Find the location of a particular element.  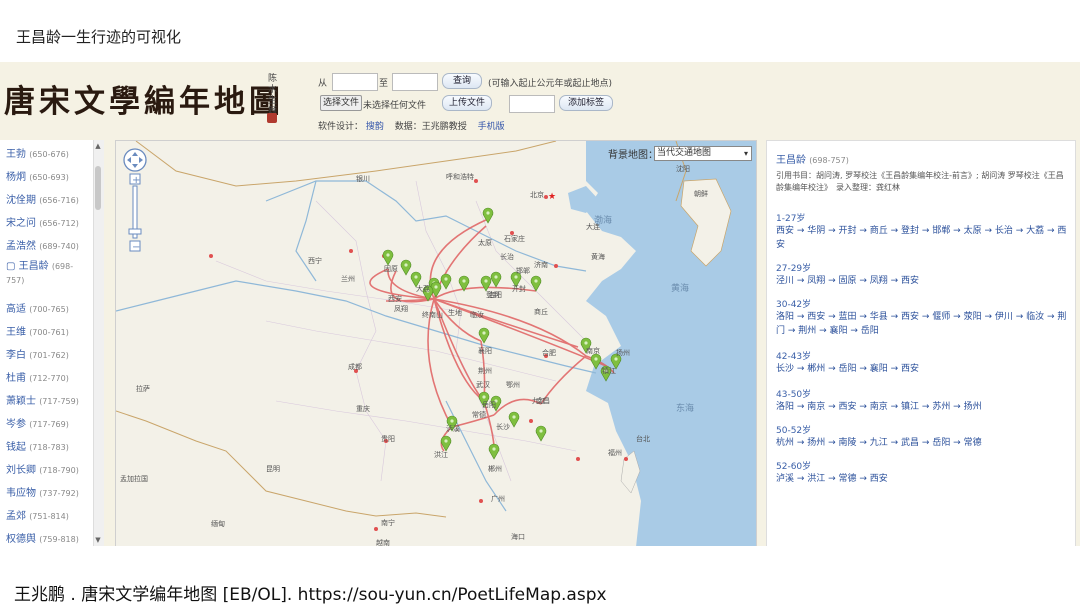

poet-years: (700-765) is located at coordinates (49, 309).